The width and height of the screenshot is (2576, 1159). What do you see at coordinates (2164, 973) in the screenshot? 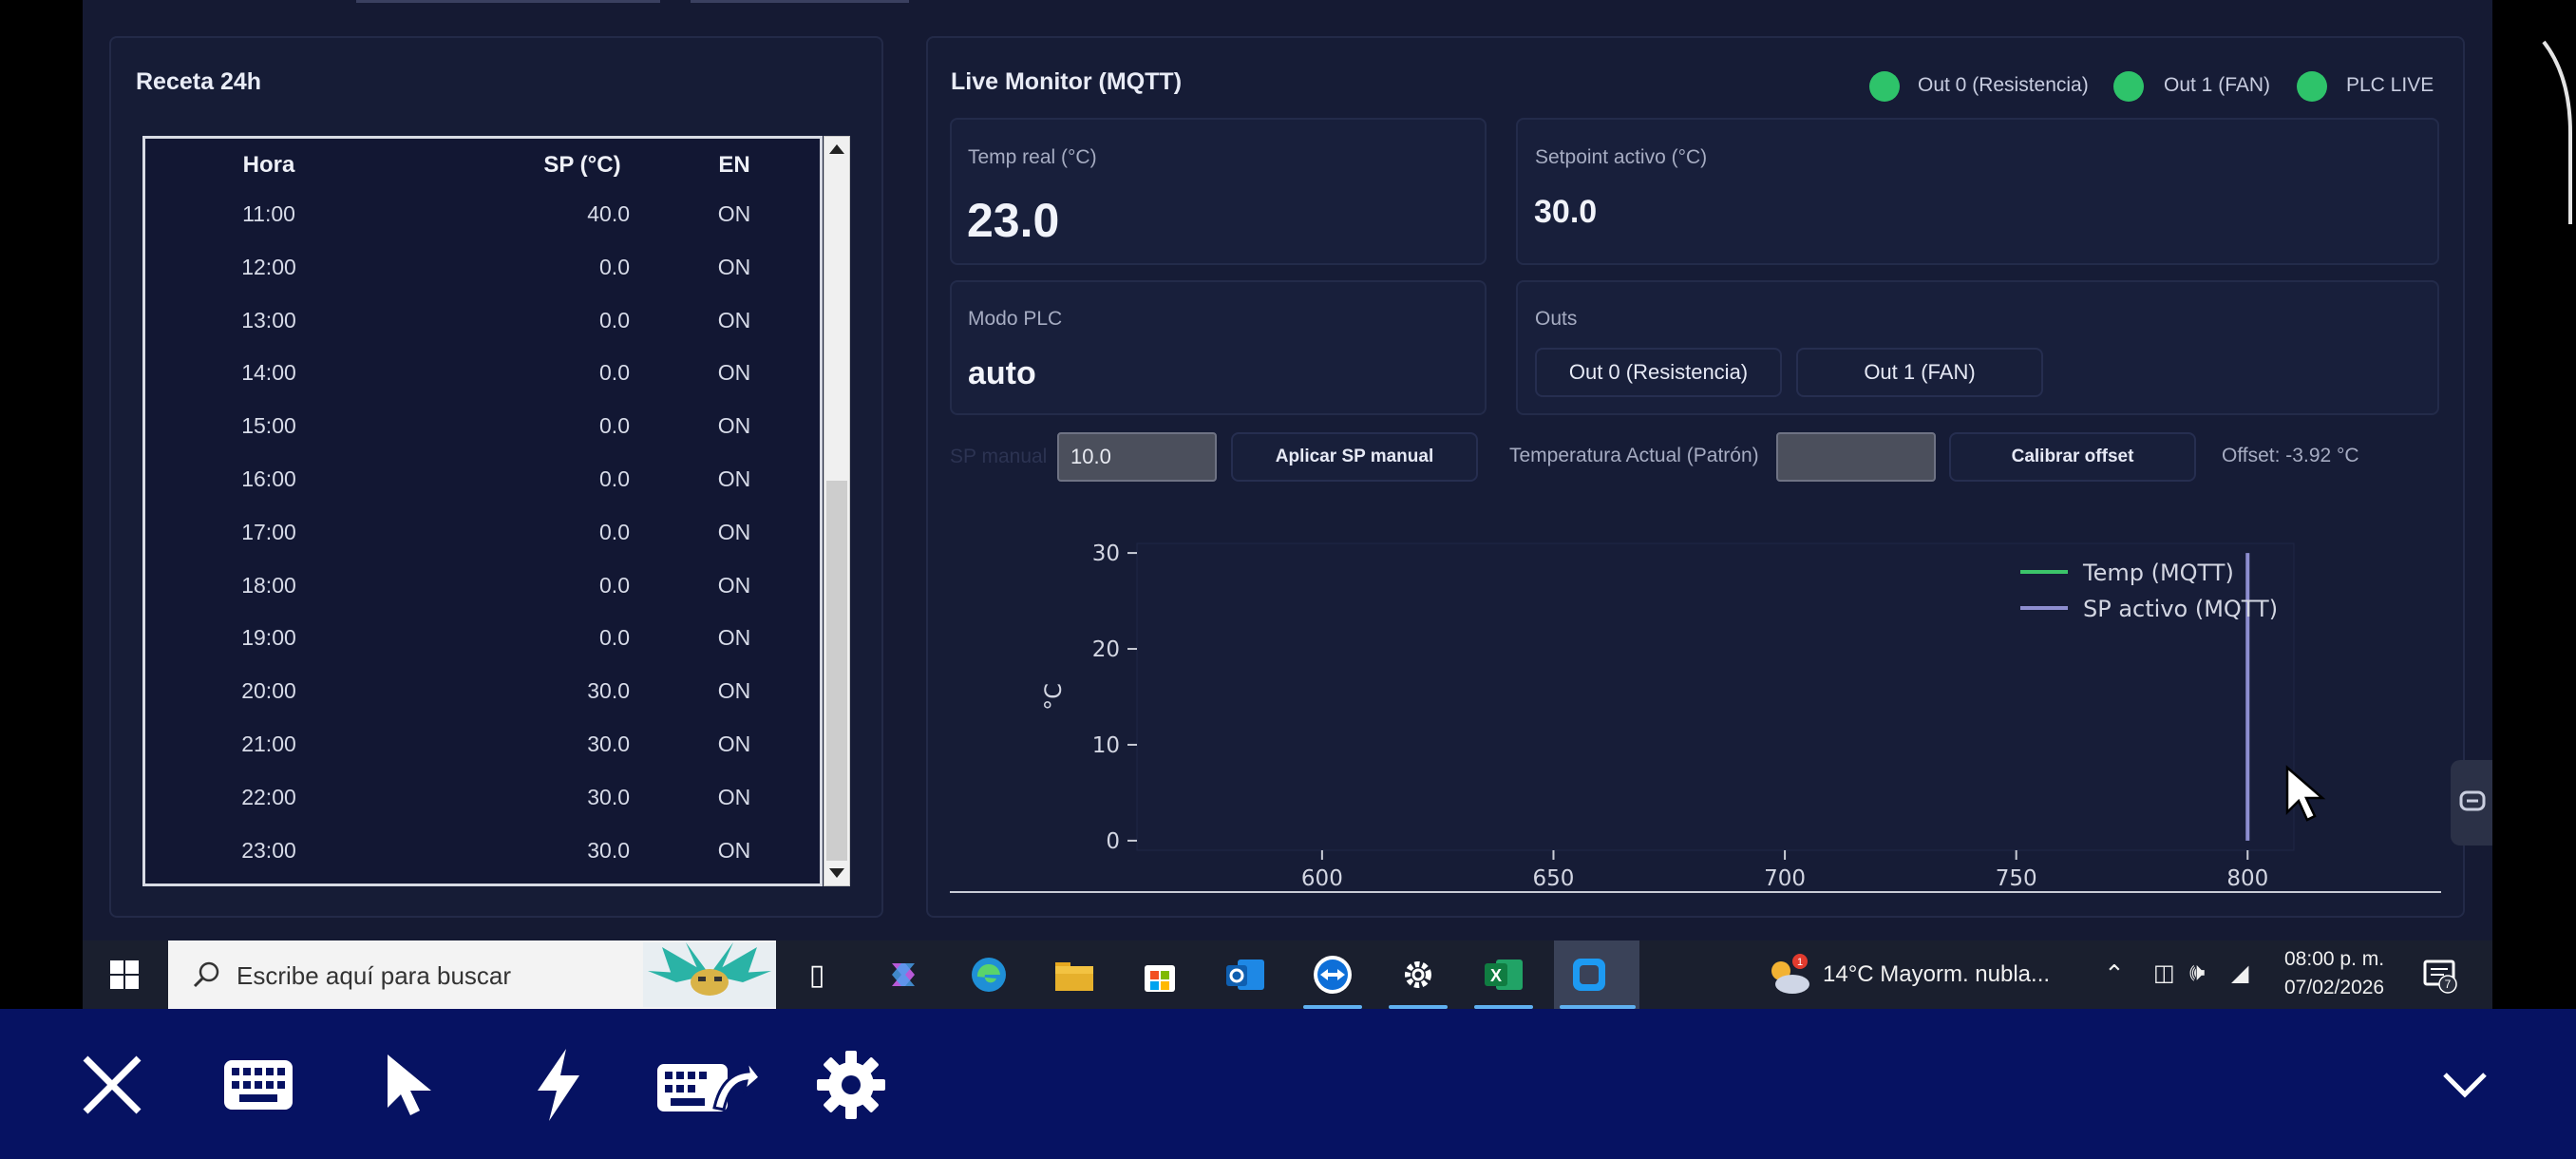
I see `meet-icon: ◫` at bounding box center [2164, 973].